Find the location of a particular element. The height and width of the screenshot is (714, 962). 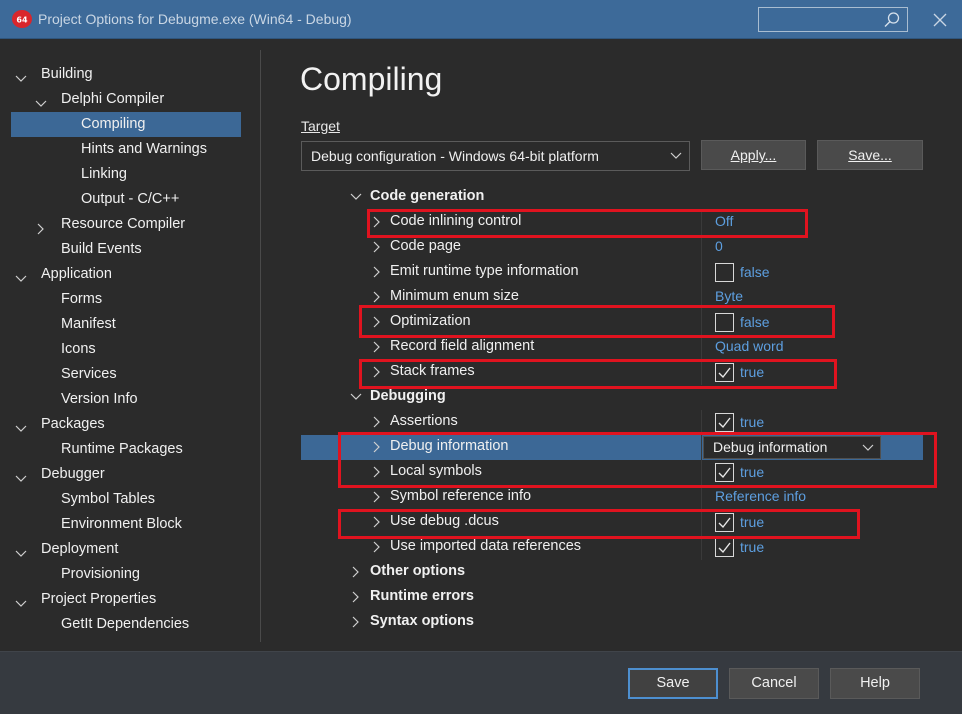

sidebar-item: Debugger is located at coordinates (129, 474).